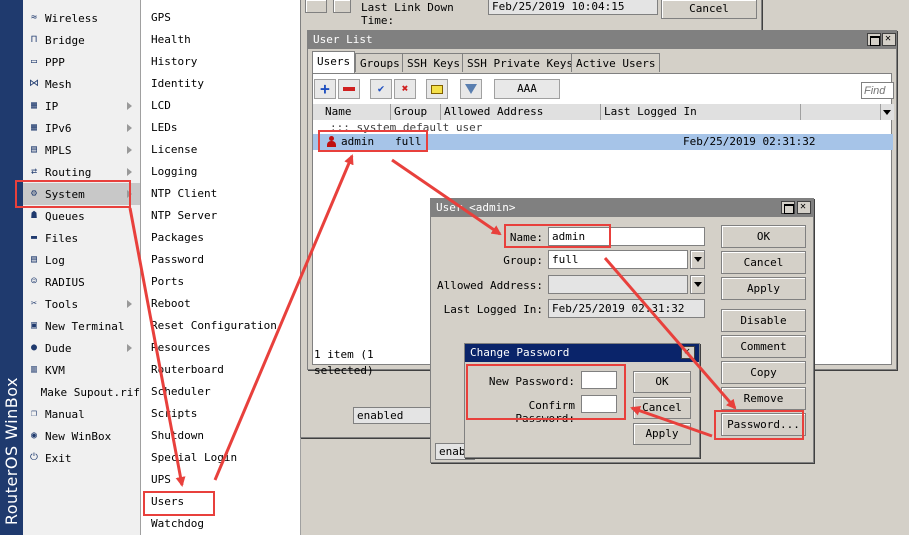  I want to click on filter-button, so click(471, 89).